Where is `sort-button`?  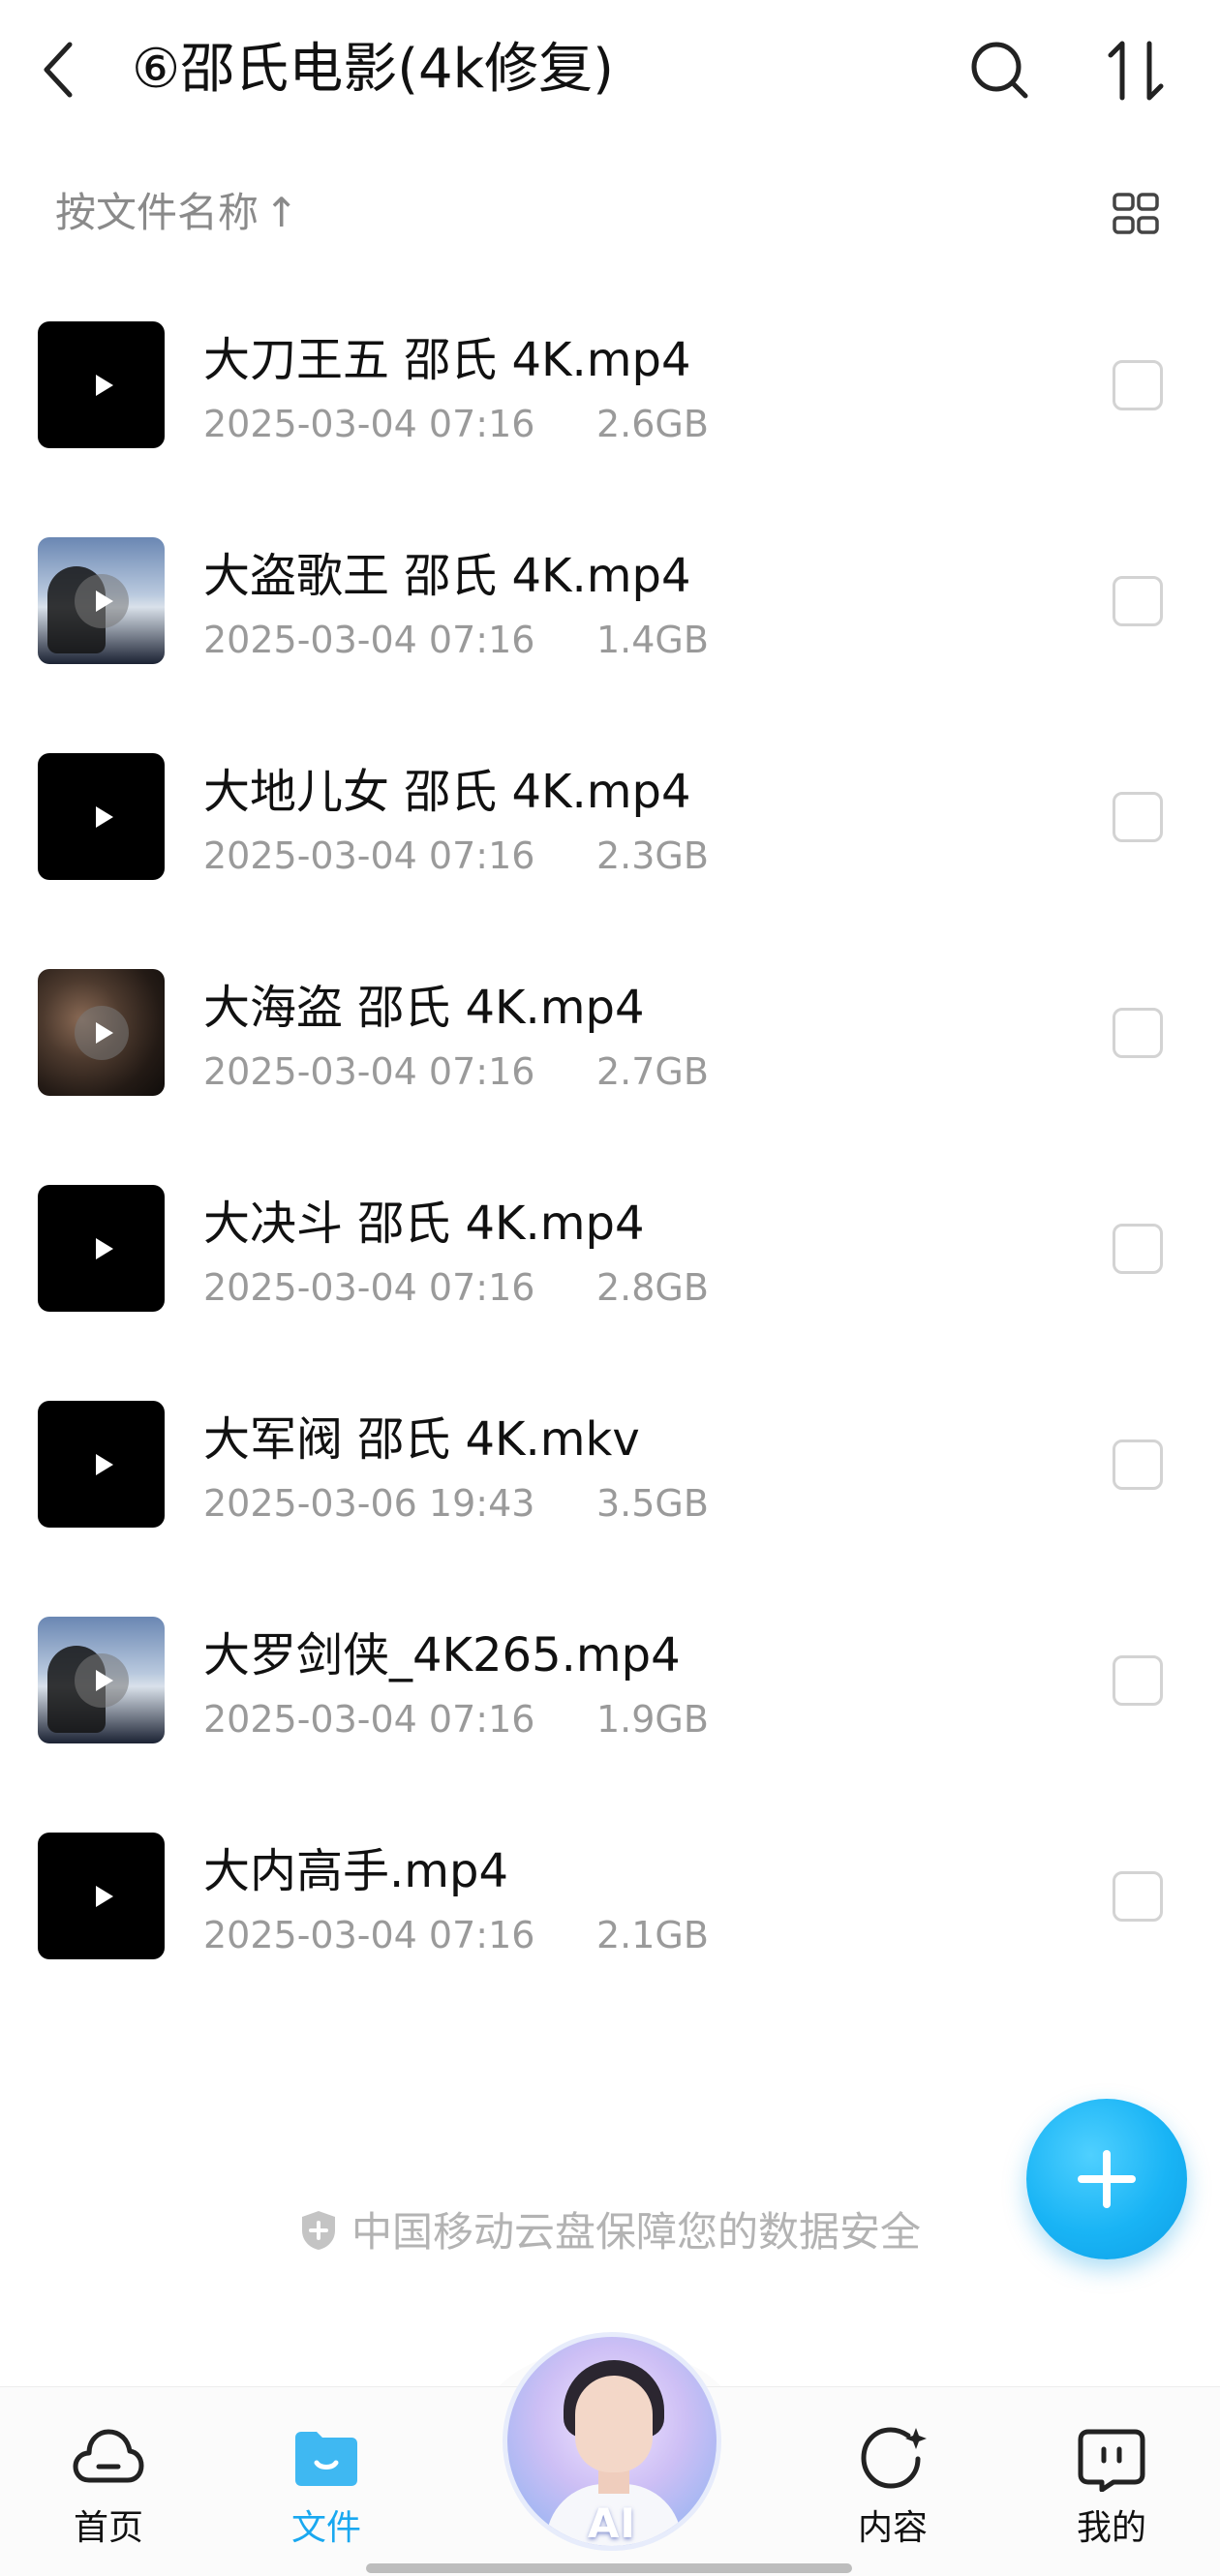
sort-button is located at coordinates (1136, 70).